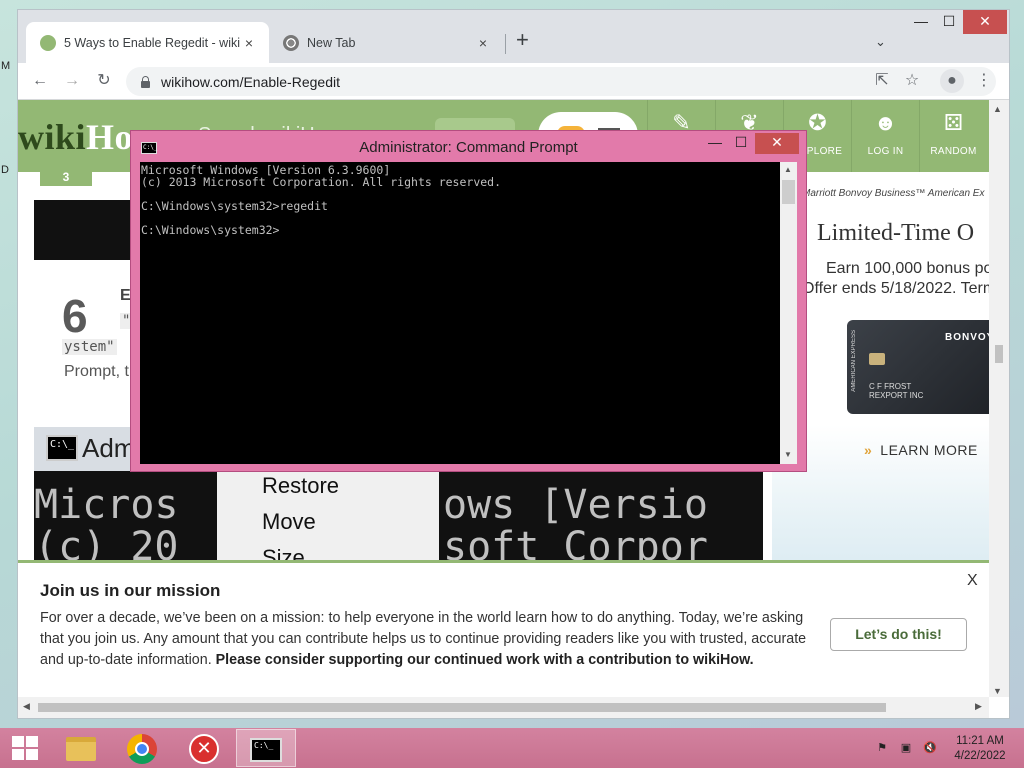 The image size is (1024, 768). Describe the element at coordinates (386, 42) in the screenshot. I see `tab-new-tab: New Tab ×` at that location.